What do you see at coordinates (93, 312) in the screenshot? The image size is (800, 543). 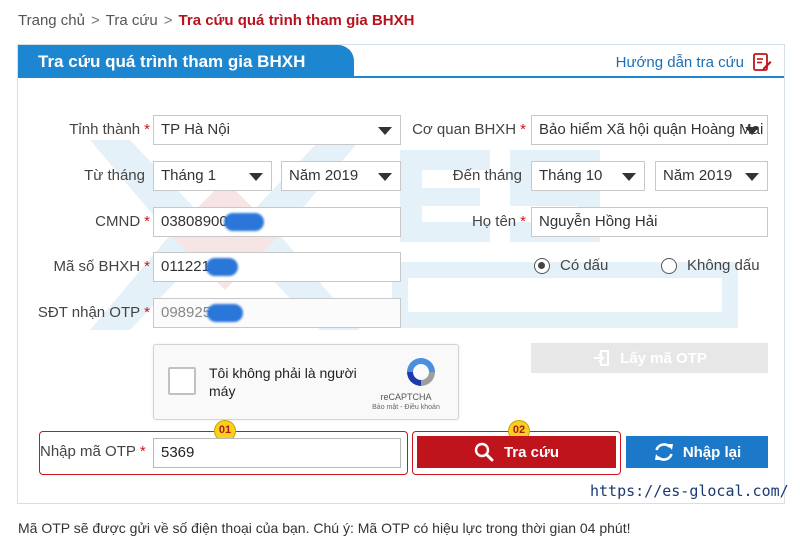 I see `phone-label: SĐT nhận OTP *` at bounding box center [93, 312].